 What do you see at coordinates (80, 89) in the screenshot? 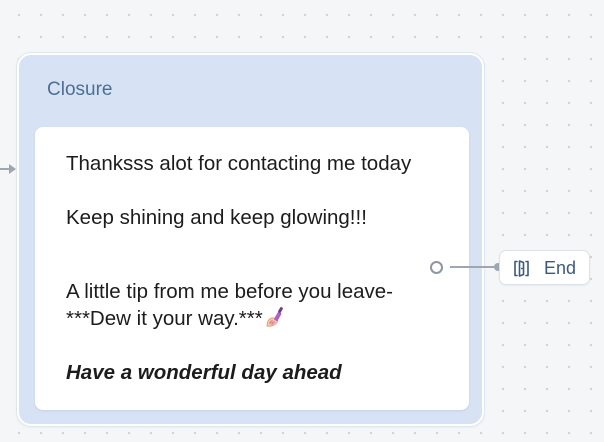
I see `node-title: Closure` at bounding box center [80, 89].